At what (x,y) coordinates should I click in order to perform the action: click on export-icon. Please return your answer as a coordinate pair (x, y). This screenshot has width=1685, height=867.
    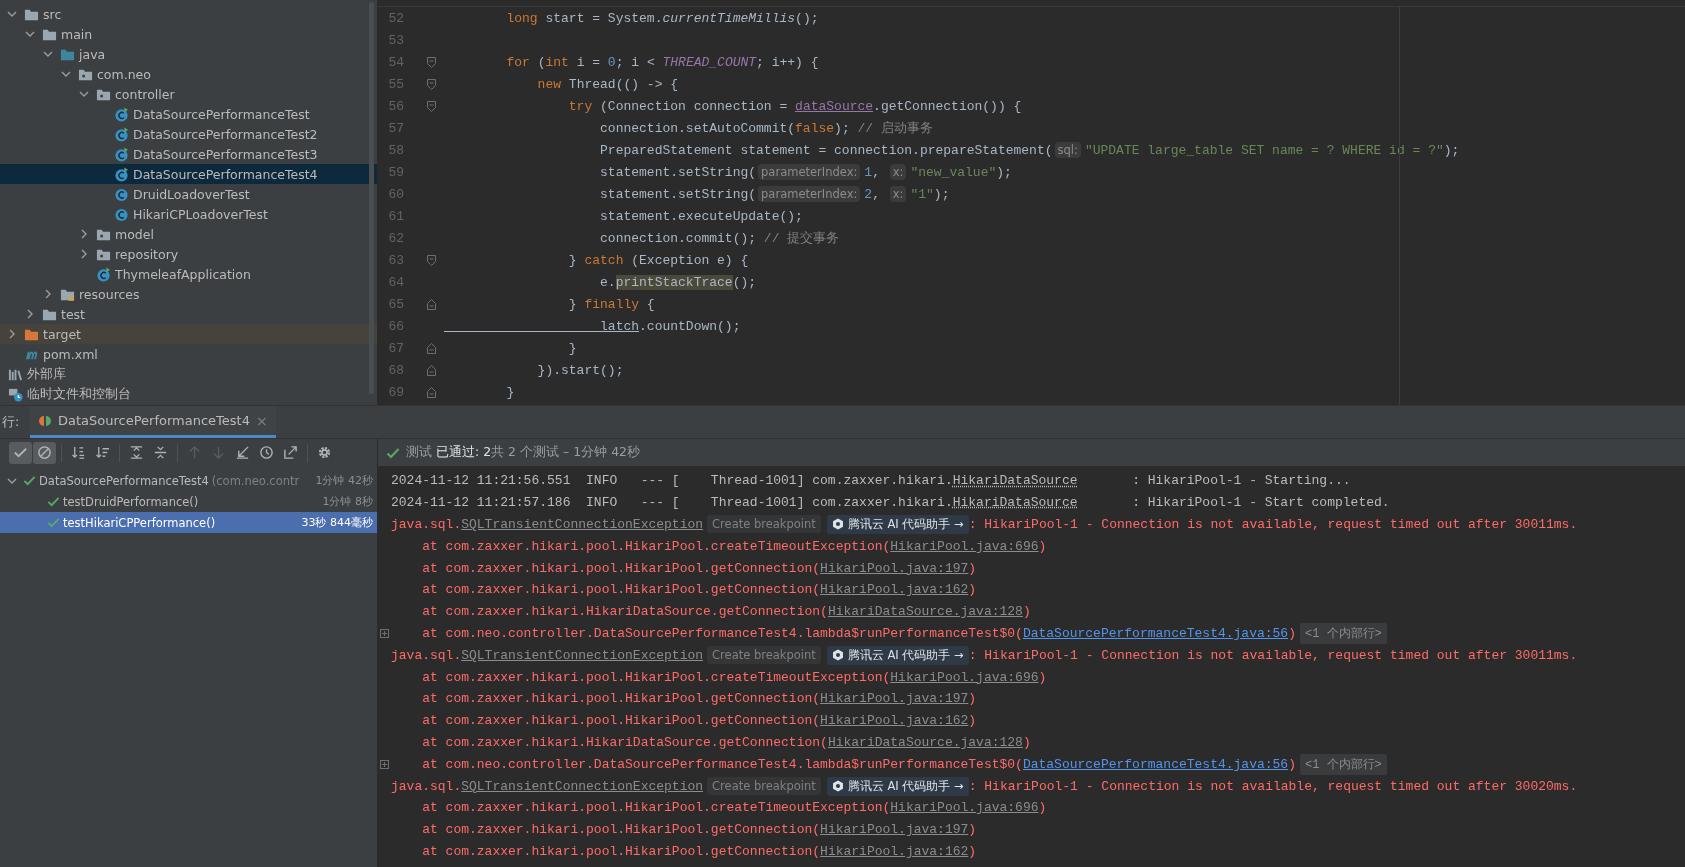
    Looking at the image, I should click on (290, 452).